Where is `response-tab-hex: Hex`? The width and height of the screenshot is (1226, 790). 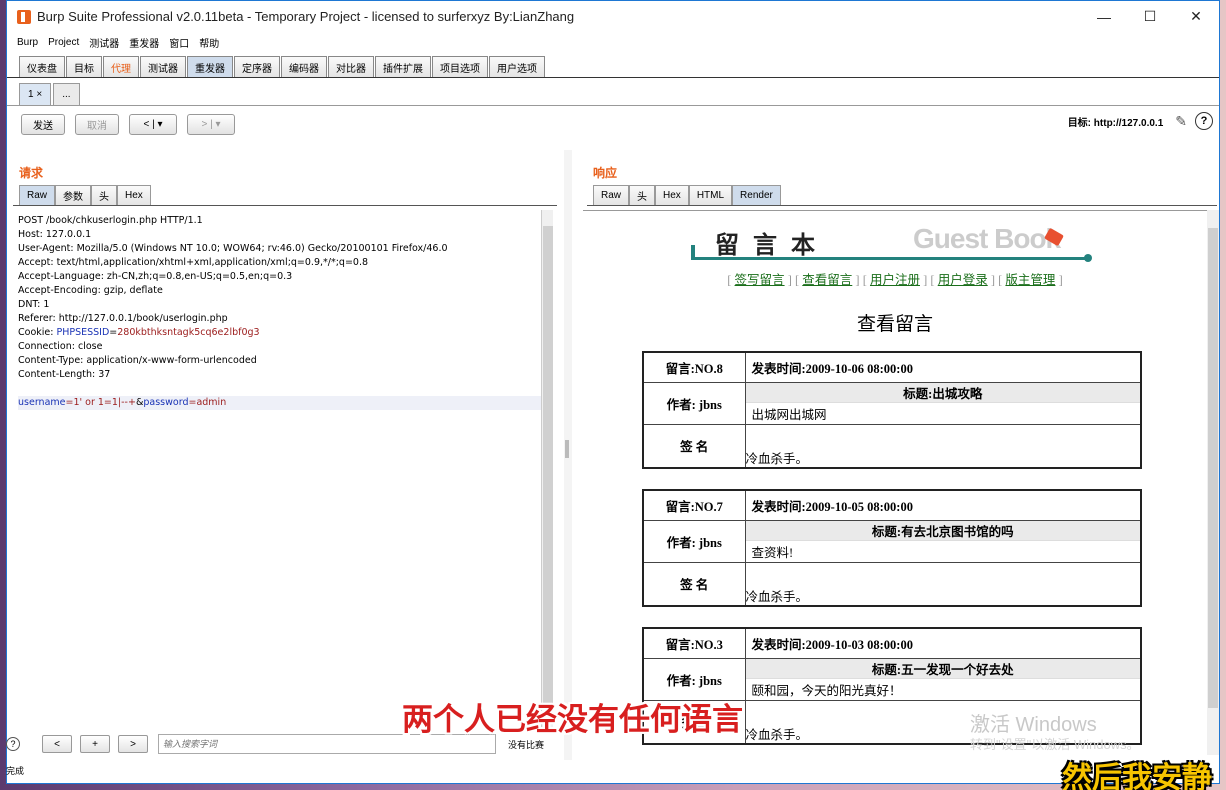 response-tab-hex: Hex is located at coordinates (672, 195).